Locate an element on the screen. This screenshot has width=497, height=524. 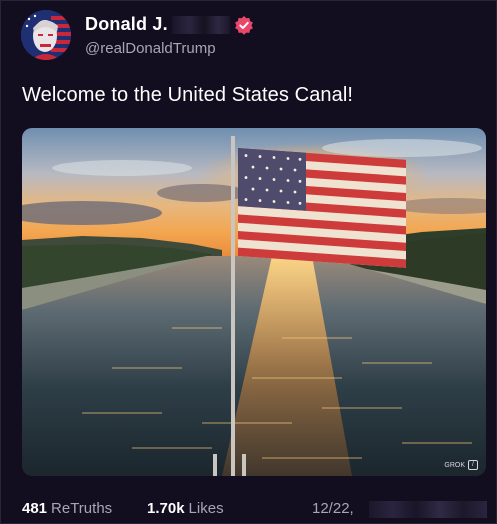
retruths-count: 481 is located at coordinates (35, 508).